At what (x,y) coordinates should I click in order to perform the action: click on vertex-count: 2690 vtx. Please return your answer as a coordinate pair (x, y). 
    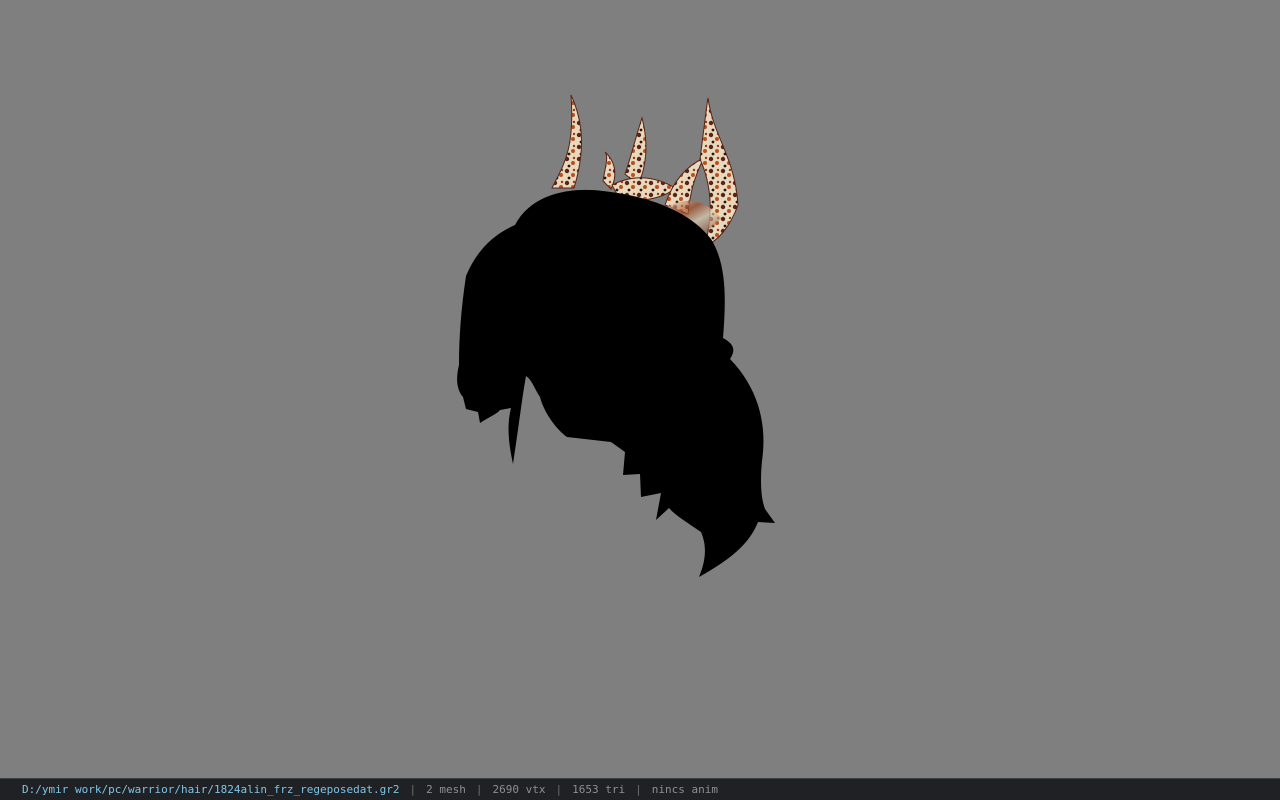
    Looking at the image, I should click on (519, 789).